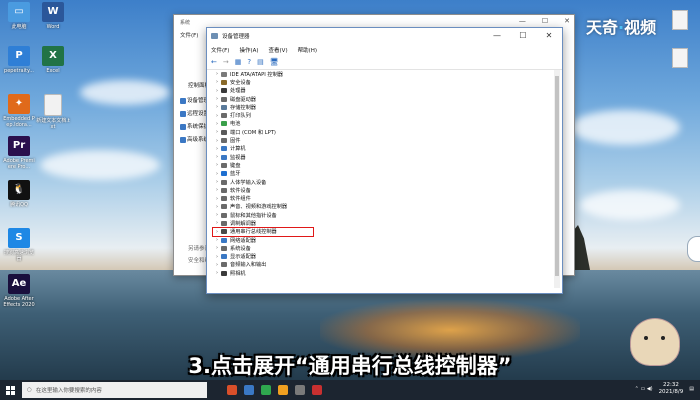 The height and width of the screenshot is (400, 700). I want to click on minimize-icon: —, so click(522, 21).